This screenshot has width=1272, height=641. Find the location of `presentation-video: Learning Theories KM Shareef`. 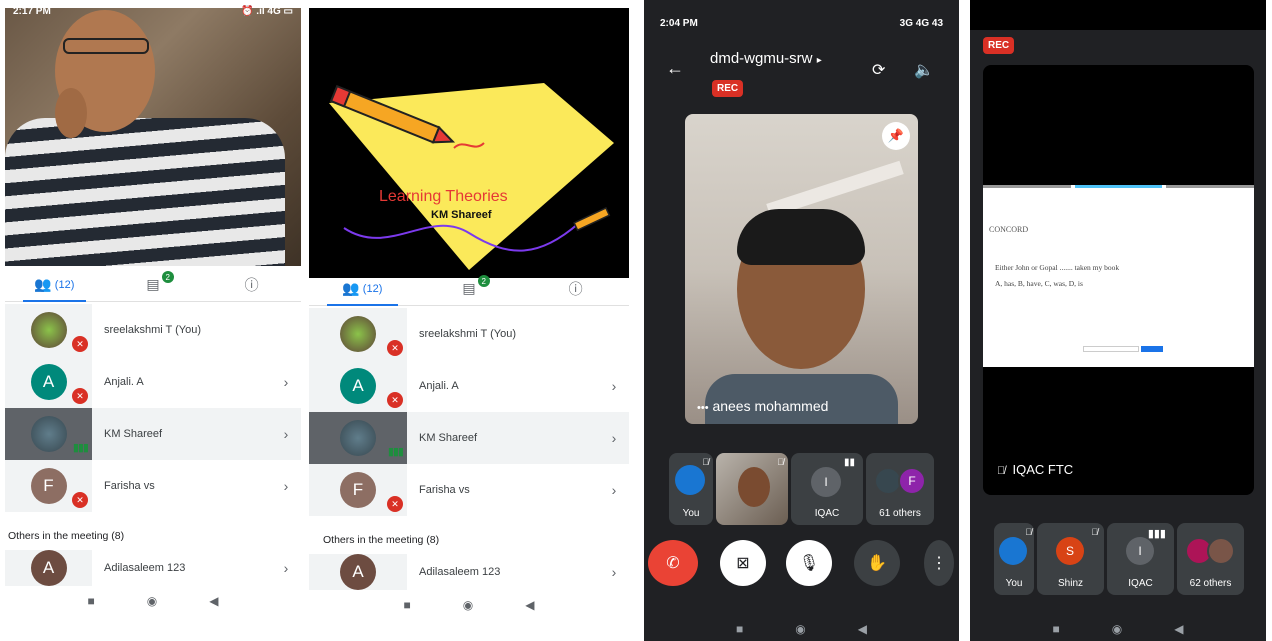

presentation-video: Learning Theories KM Shareef is located at coordinates (469, 143).